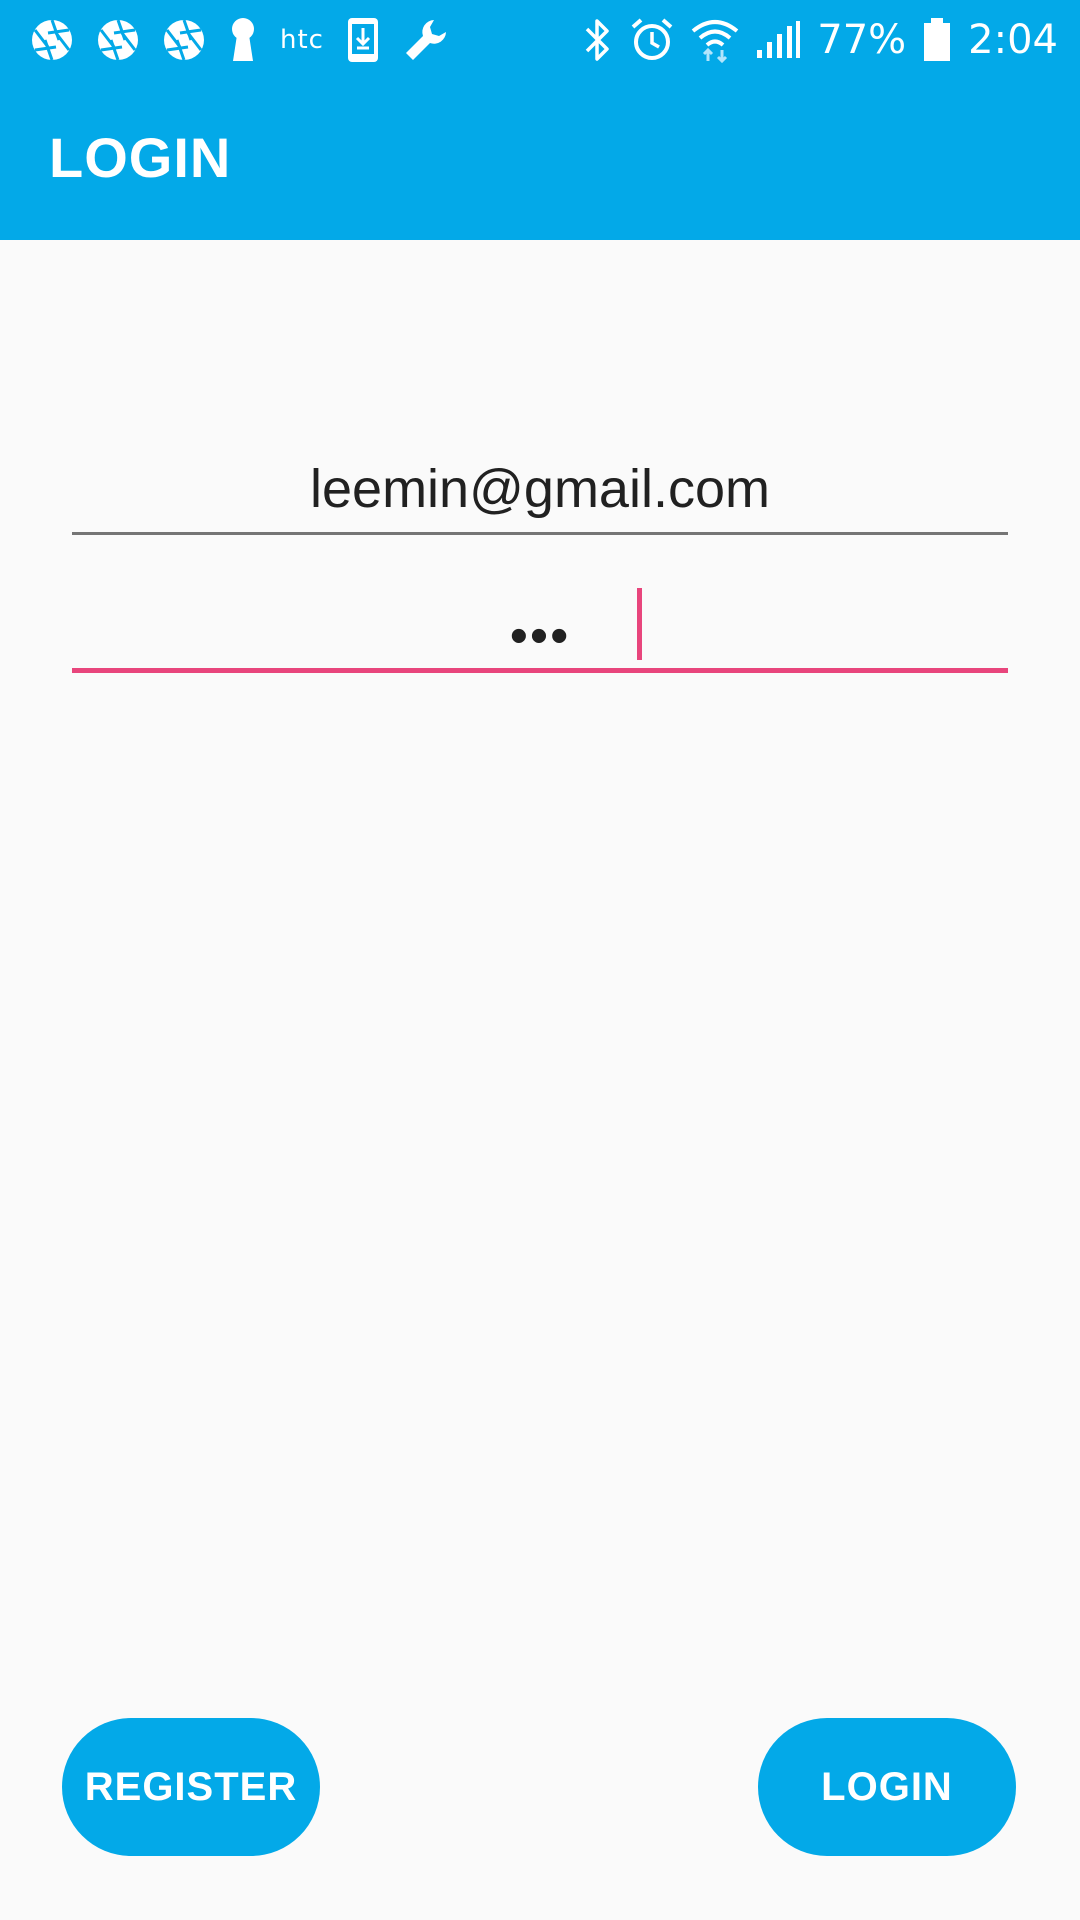 The height and width of the screenshot is (1920, 1080). I want to click on status-notifications: htc, so click(225, 40).